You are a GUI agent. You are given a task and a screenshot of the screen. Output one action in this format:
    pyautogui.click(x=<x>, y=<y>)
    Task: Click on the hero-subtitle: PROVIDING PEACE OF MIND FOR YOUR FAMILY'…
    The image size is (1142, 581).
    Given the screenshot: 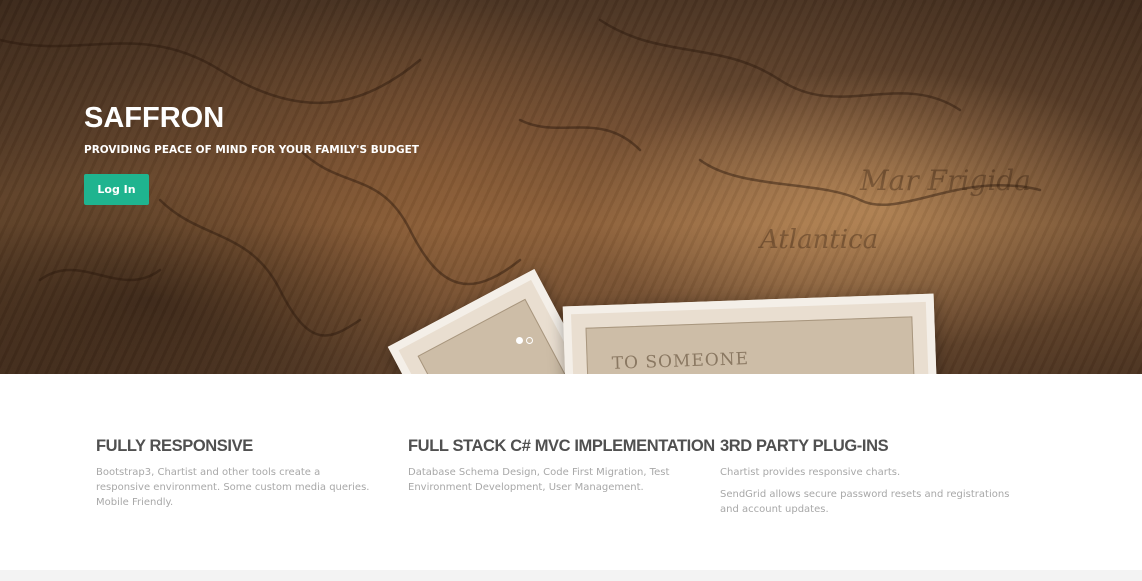 What is the action you would take?
    pyautogui.click(x=251, y=150)
    